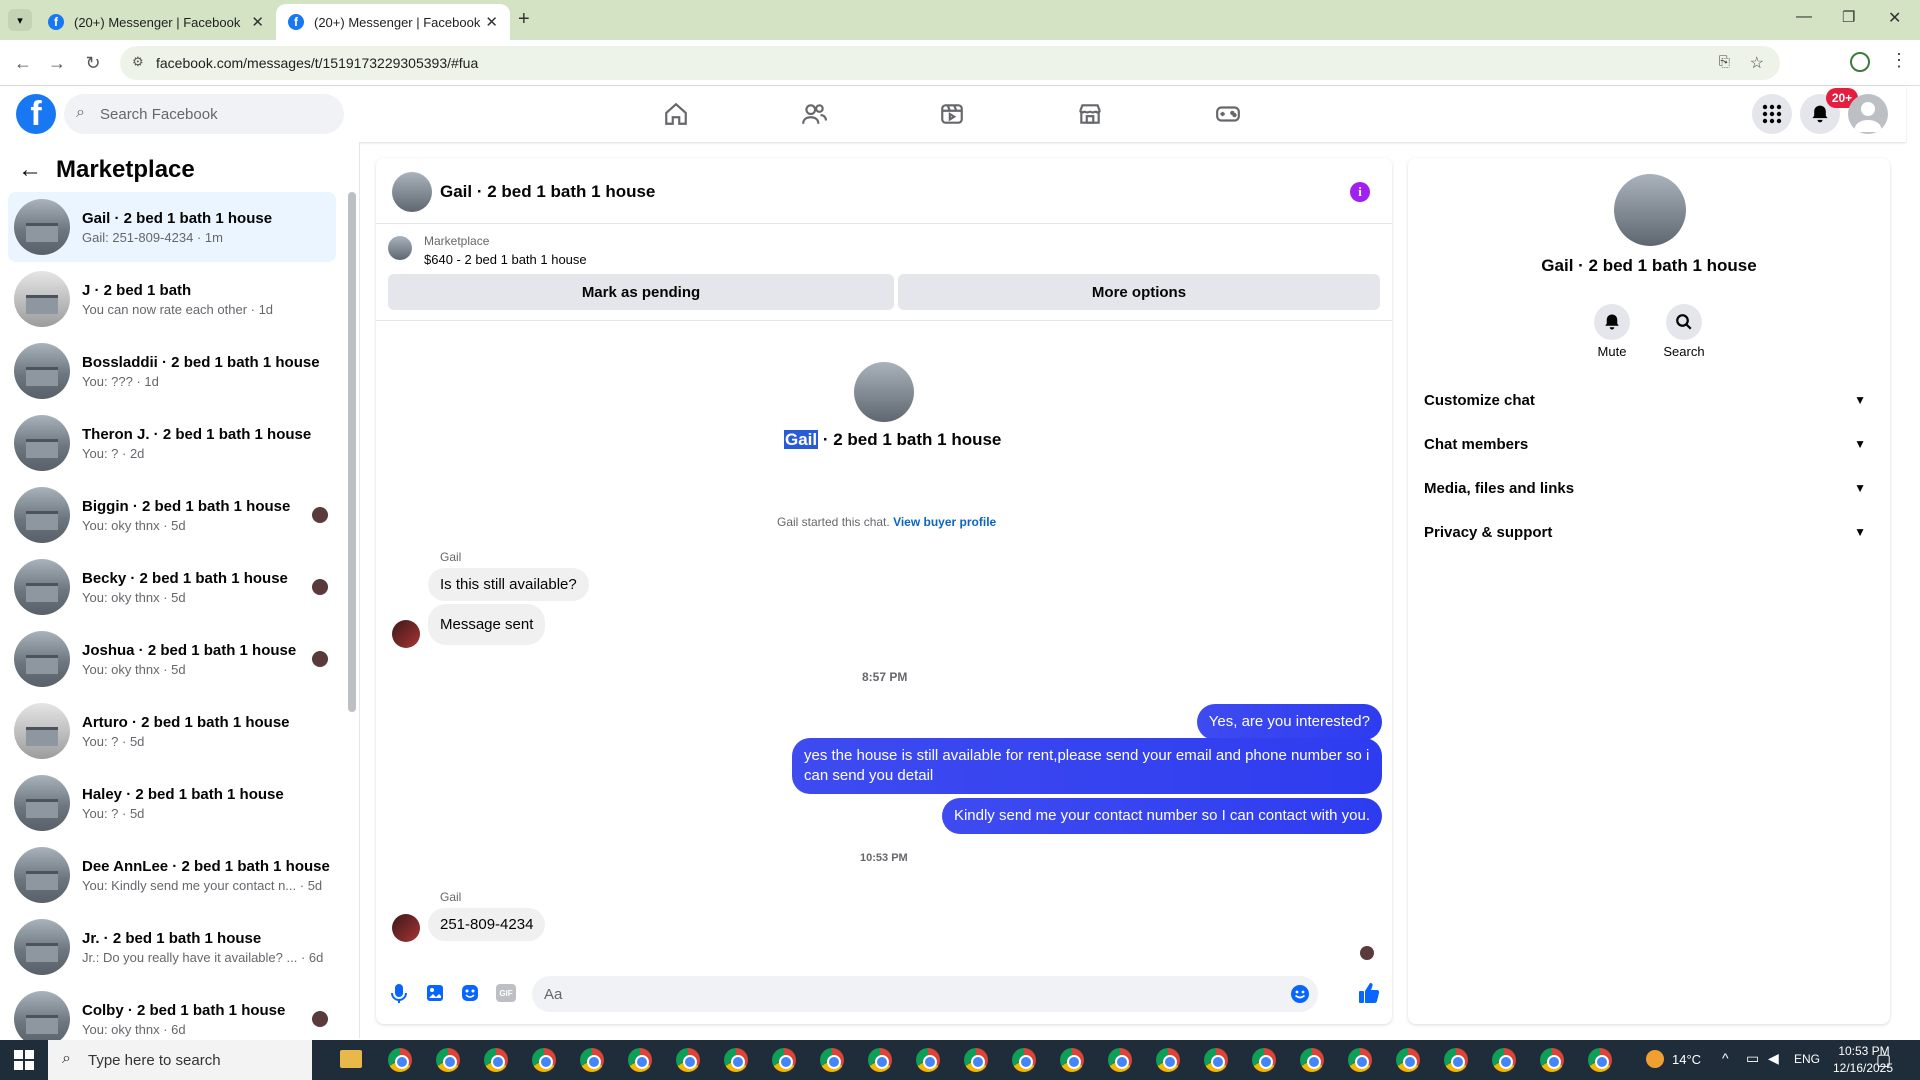 Image resolution: width=1920 pixels, height=1080 pixels. I want to click on intro-avatar, so click(884, 392).